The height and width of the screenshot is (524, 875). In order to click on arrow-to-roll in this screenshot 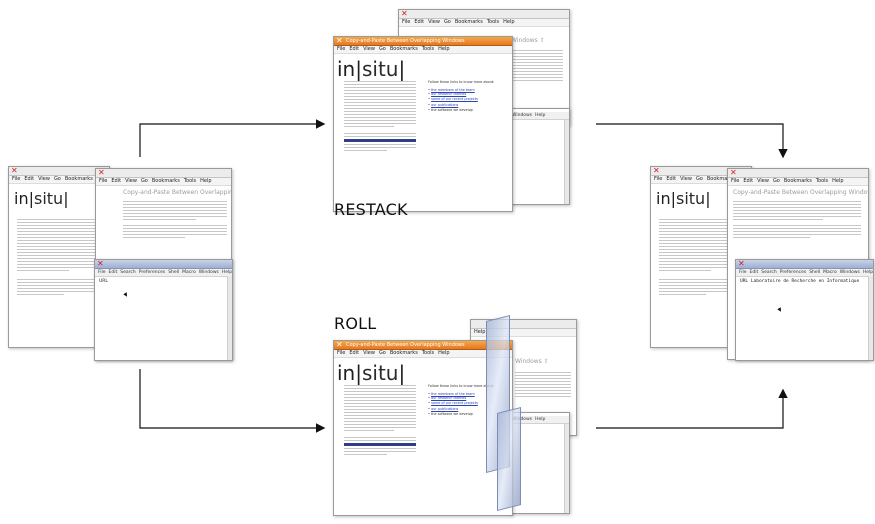, I will do `click(232, 401)`.